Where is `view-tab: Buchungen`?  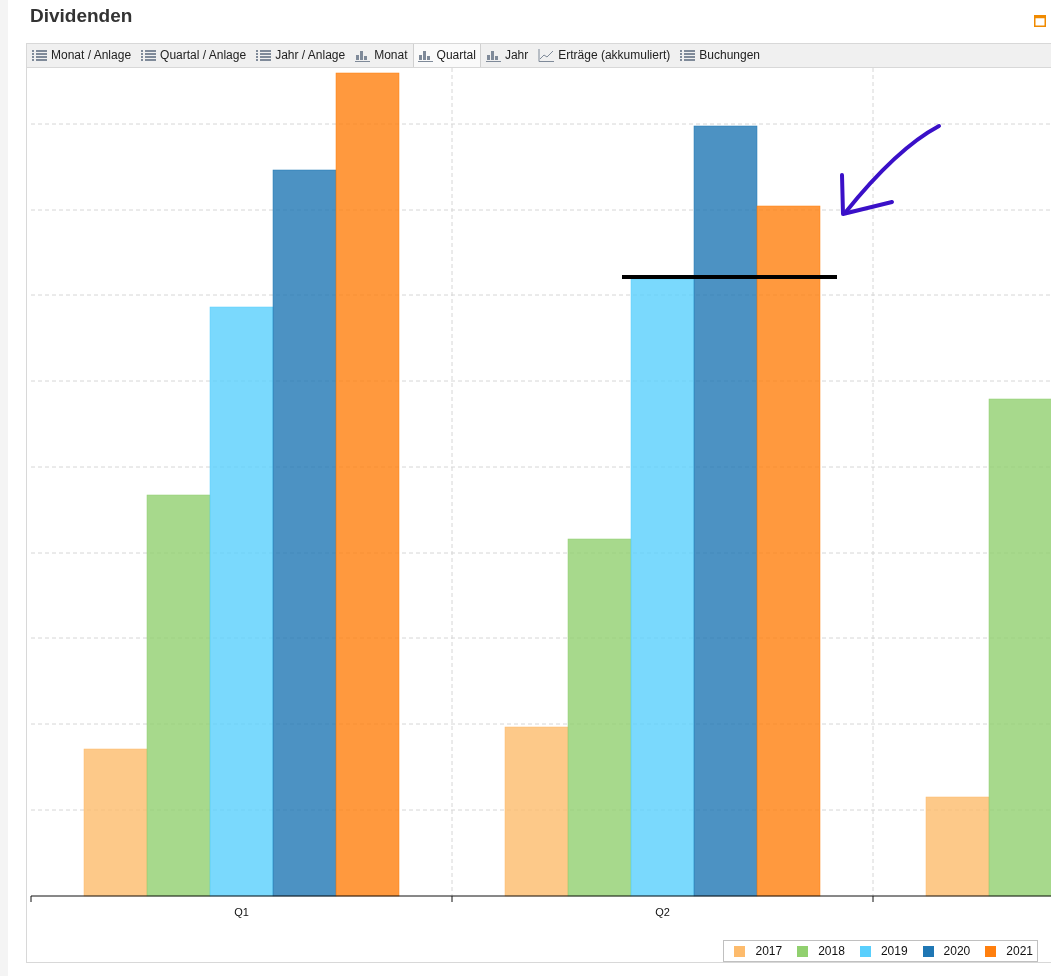
view-tab: Buchungen is located at coordinates (720, 55).